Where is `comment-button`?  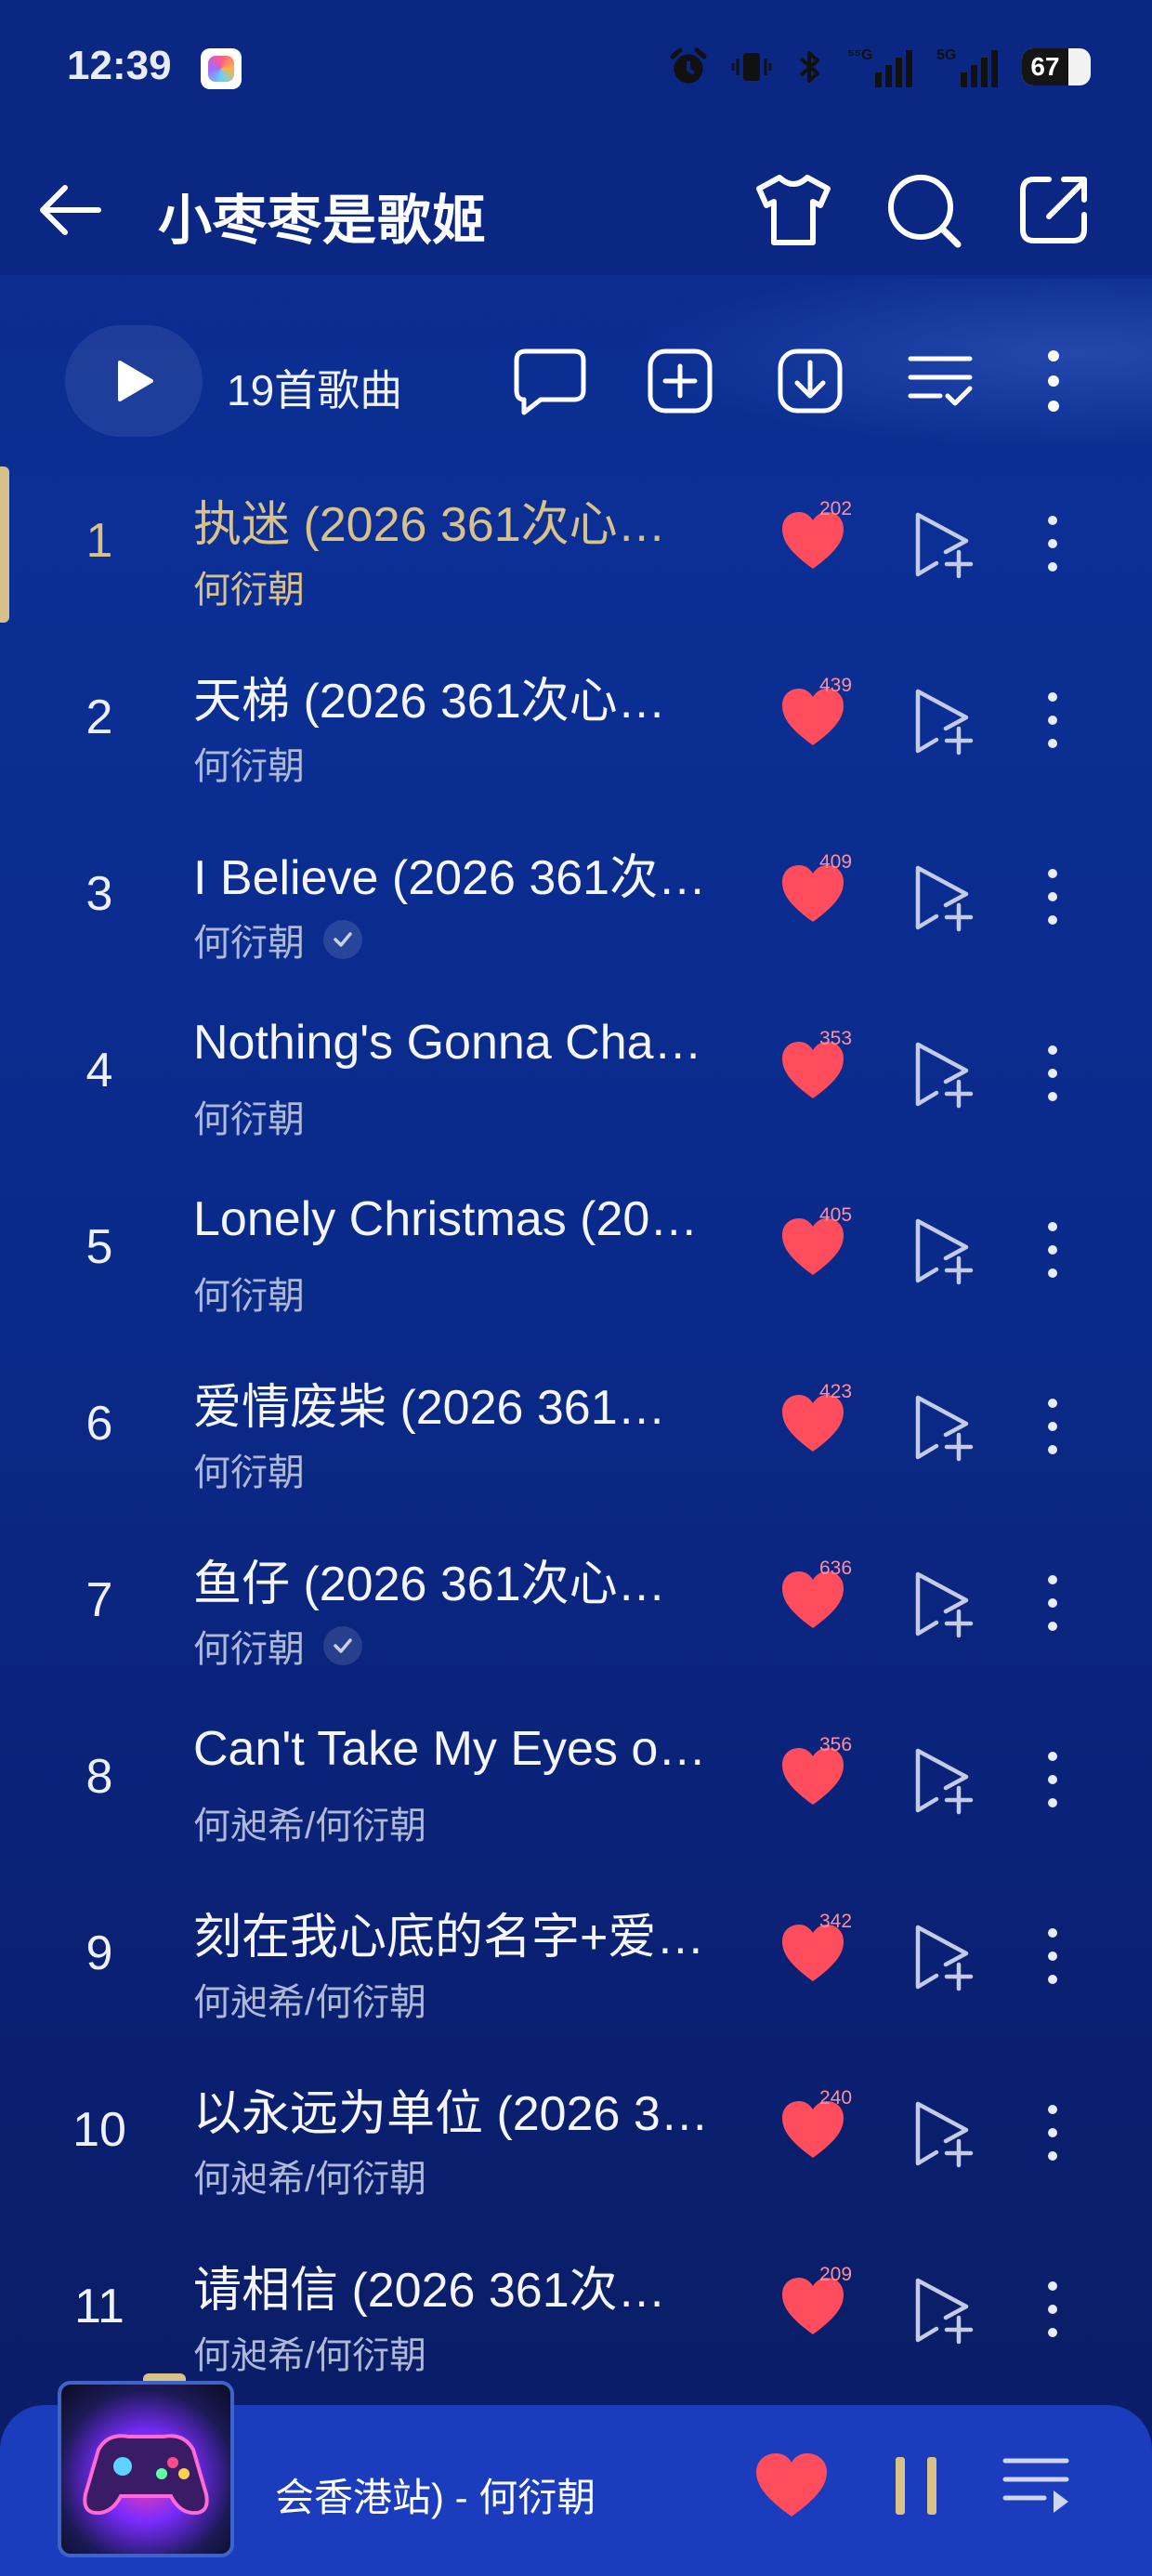
comment-button is located at coordinates (550, 381).